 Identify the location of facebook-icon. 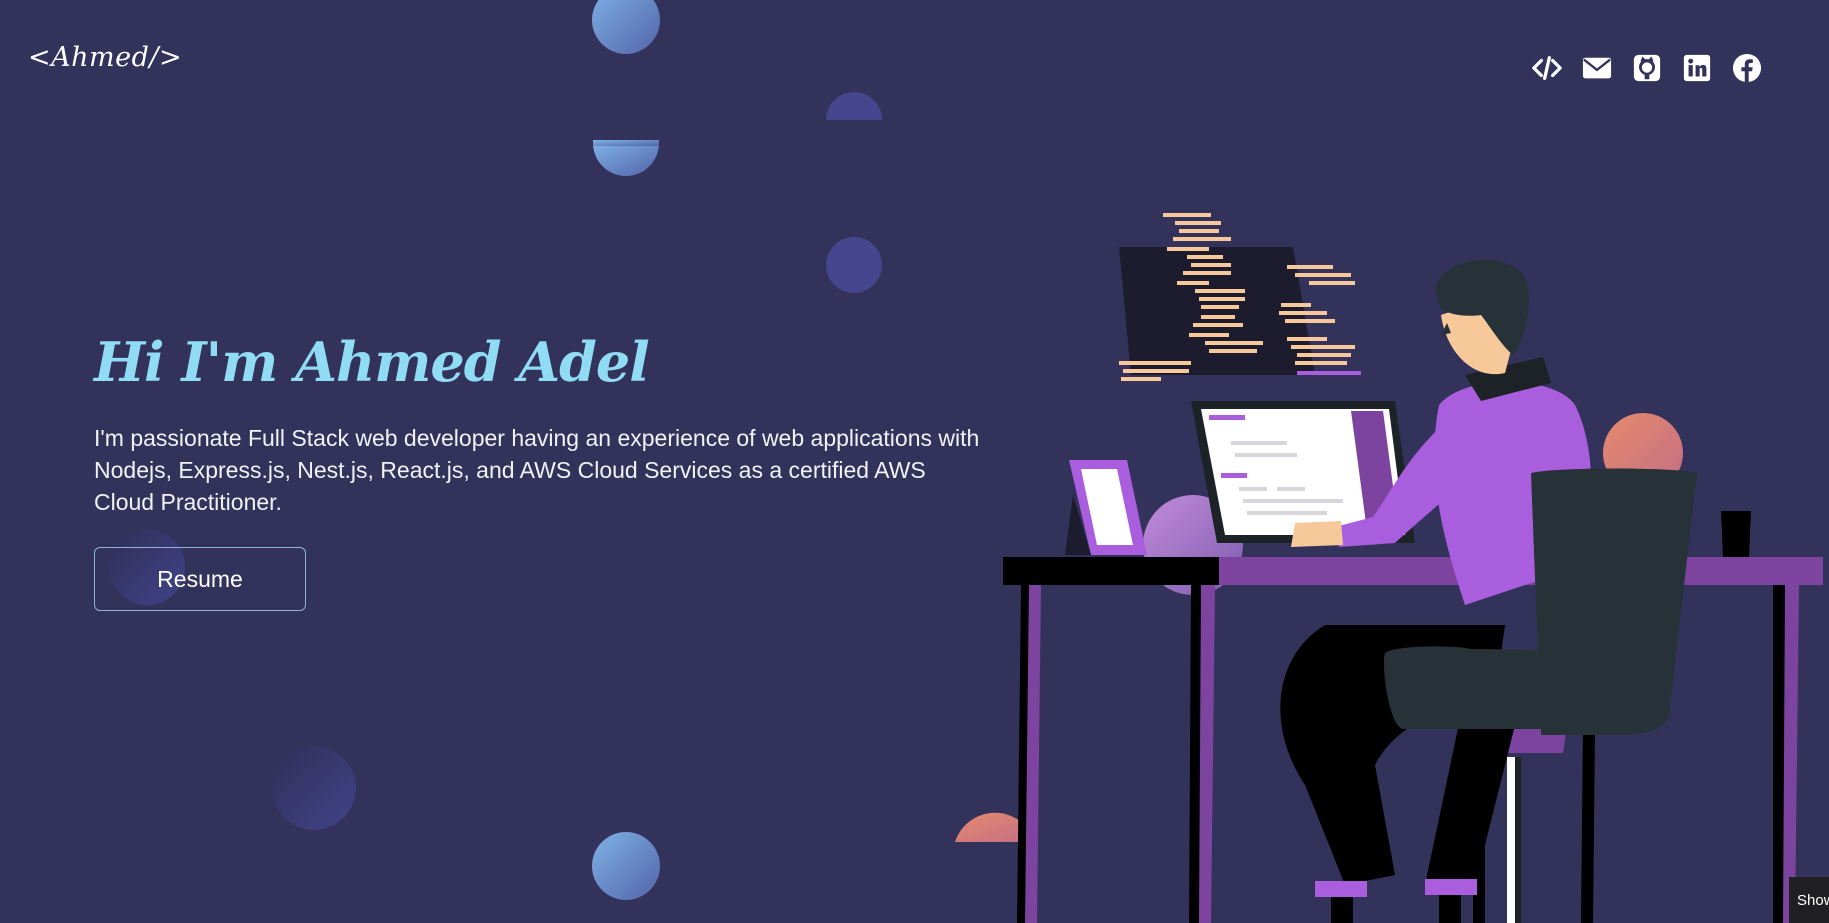
(1747, 68).